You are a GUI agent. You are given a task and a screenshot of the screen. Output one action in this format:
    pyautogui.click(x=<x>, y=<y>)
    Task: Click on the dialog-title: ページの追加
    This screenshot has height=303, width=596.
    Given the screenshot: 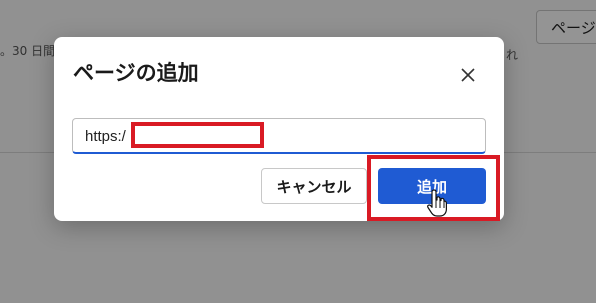 What is the action you would take?
    pyautogui.click(x=136, y=73)
    